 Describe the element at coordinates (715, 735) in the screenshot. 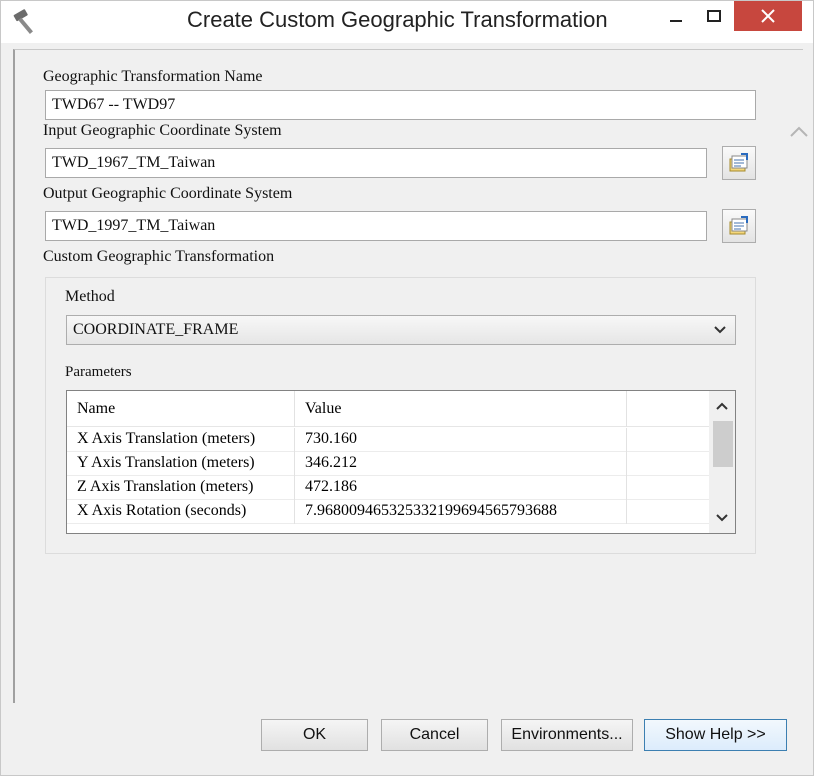

I see `show-help-button: Show Help >>` at that location.